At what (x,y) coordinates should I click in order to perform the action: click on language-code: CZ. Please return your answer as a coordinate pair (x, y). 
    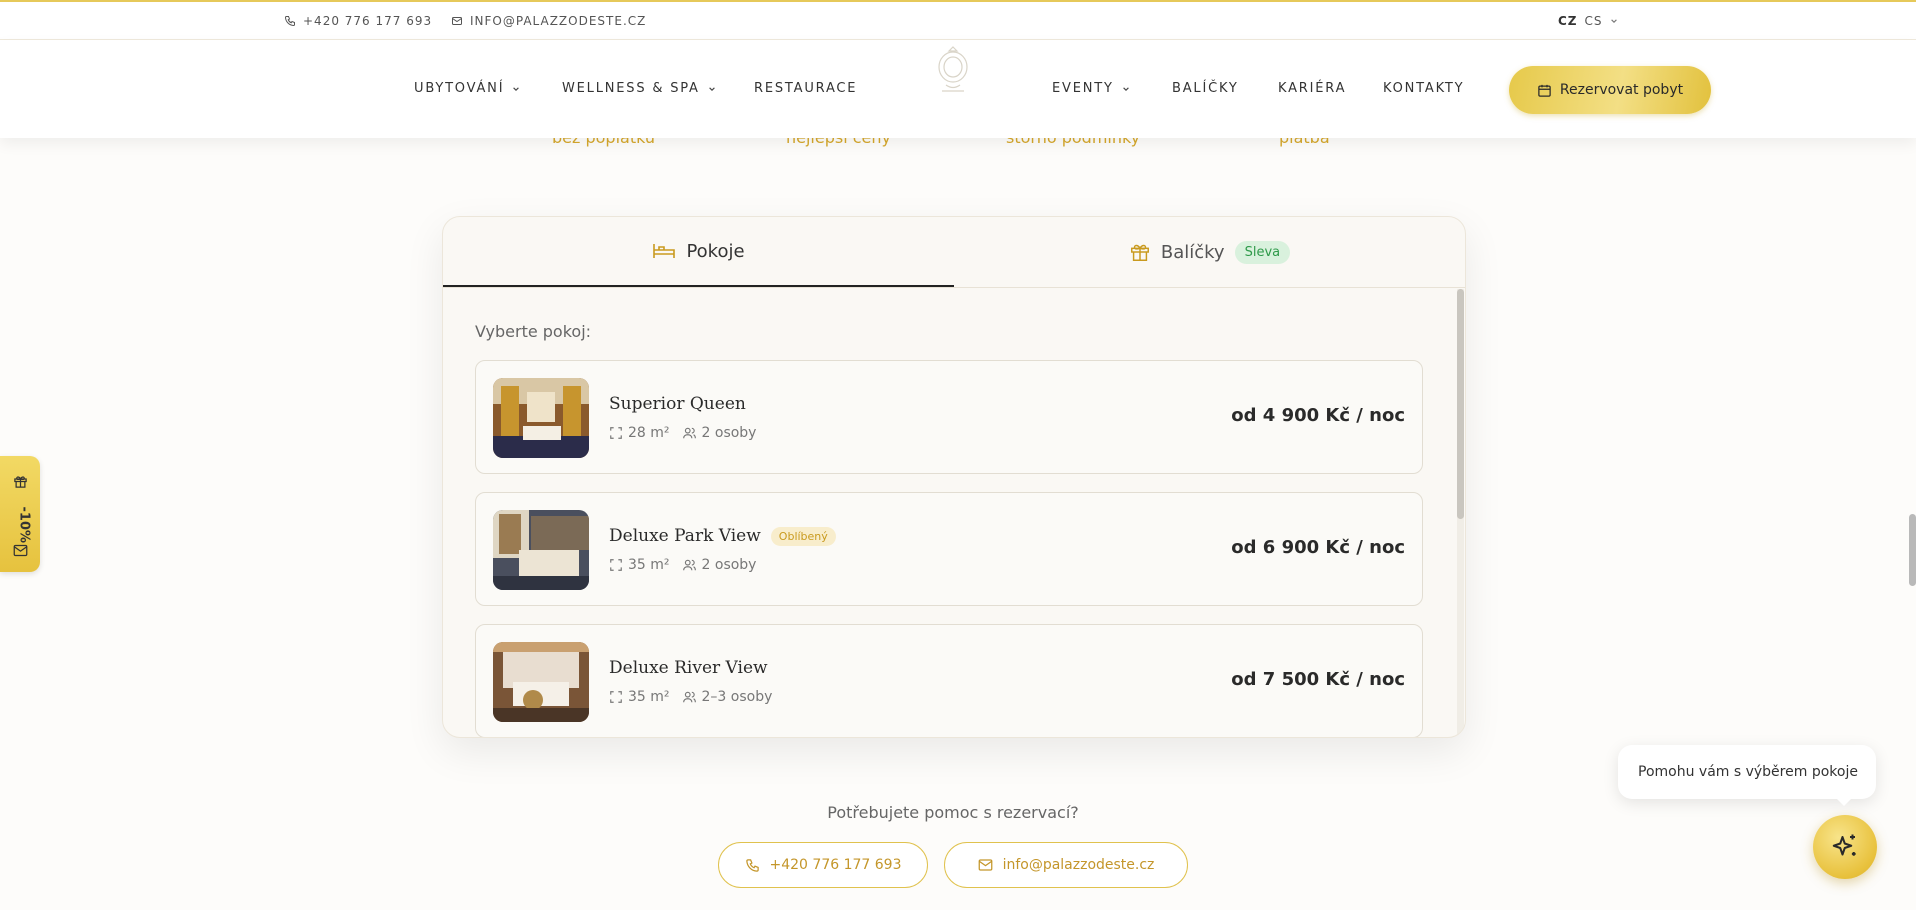
    Looking at the image, I should click on (1568, 21).